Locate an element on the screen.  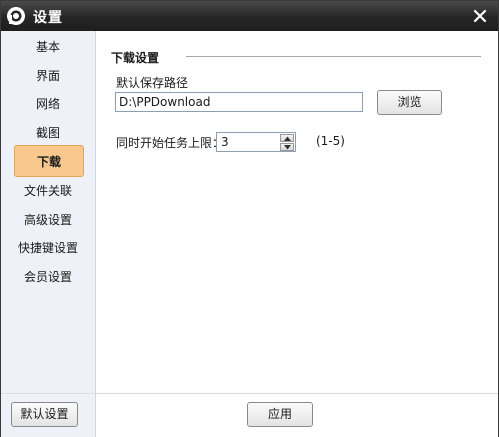
restore-defaults-button: 默认设置 is located at coordinates (44, 414).